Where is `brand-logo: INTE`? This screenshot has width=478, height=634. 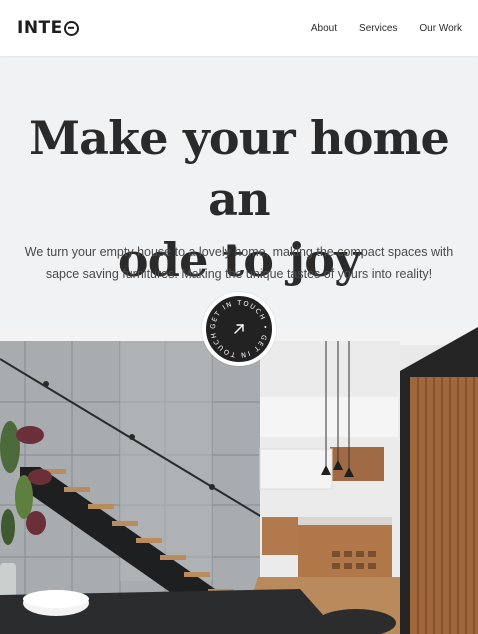
brand-logo: INTE is located at coordinates (48, 28).